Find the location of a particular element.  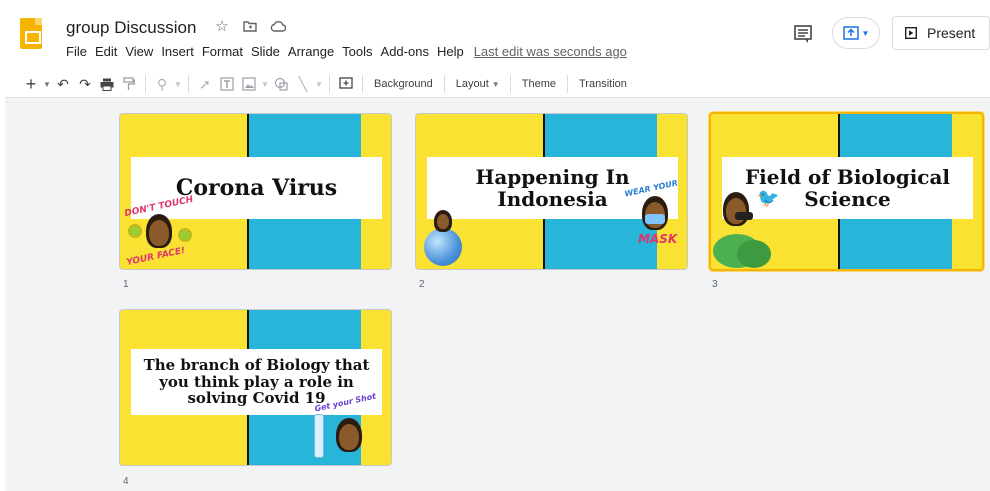

slide-thumbnail-3: Field of Biological Science 🐦 is located at coordinates (846, 191).